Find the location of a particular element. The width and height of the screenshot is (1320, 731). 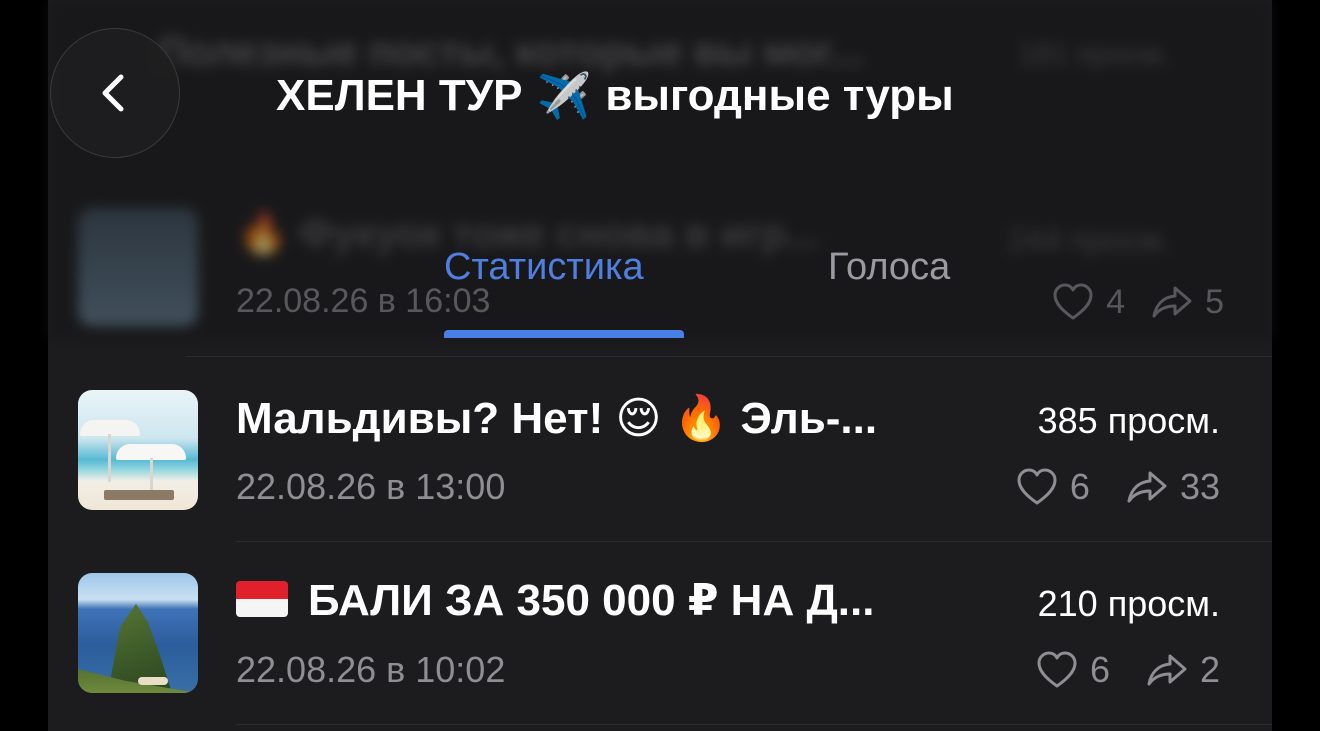

tab-votes: Голоса is located at coordinates (889, 267).